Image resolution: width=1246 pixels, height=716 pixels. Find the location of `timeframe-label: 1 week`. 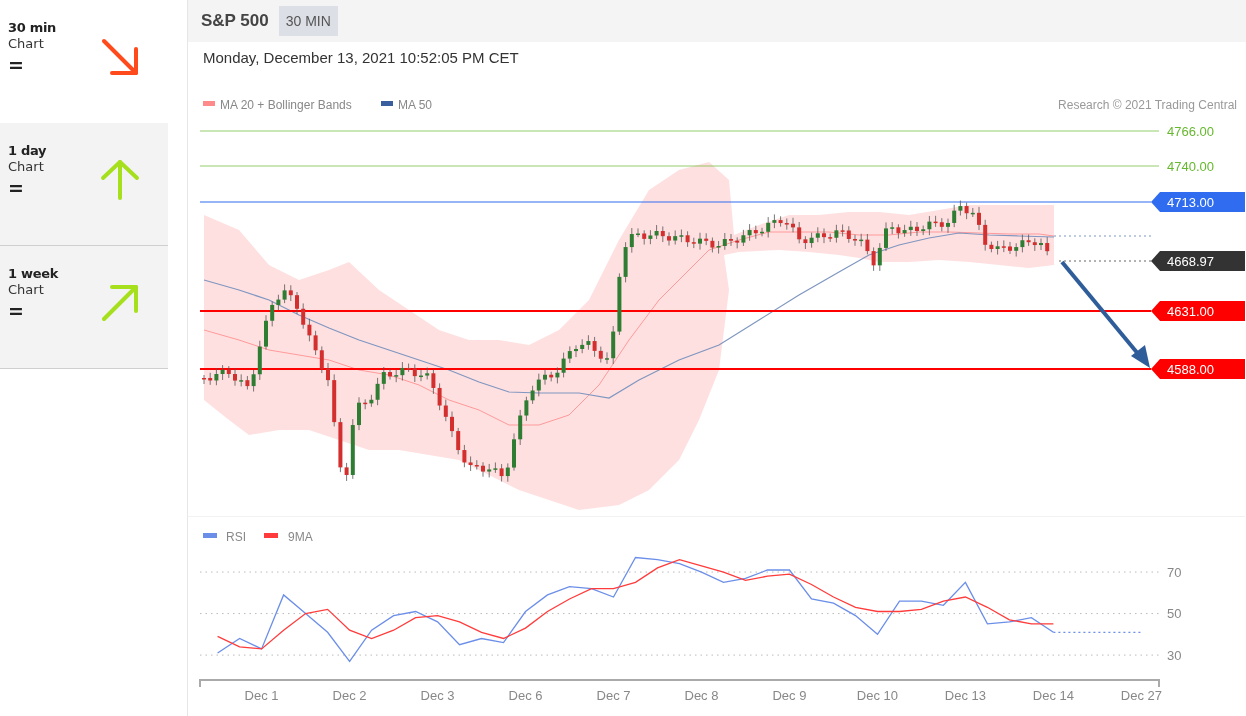

timeframe-label: 1 week is located at coordinates (33, 273).